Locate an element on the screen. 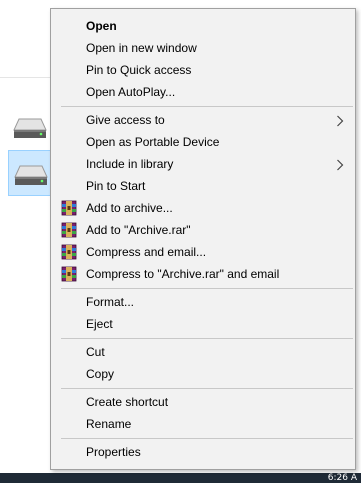 This screenshot has width=361, height=483. menu-item-pin-to-start: Pin to Start is located at coordinates (203, 186).